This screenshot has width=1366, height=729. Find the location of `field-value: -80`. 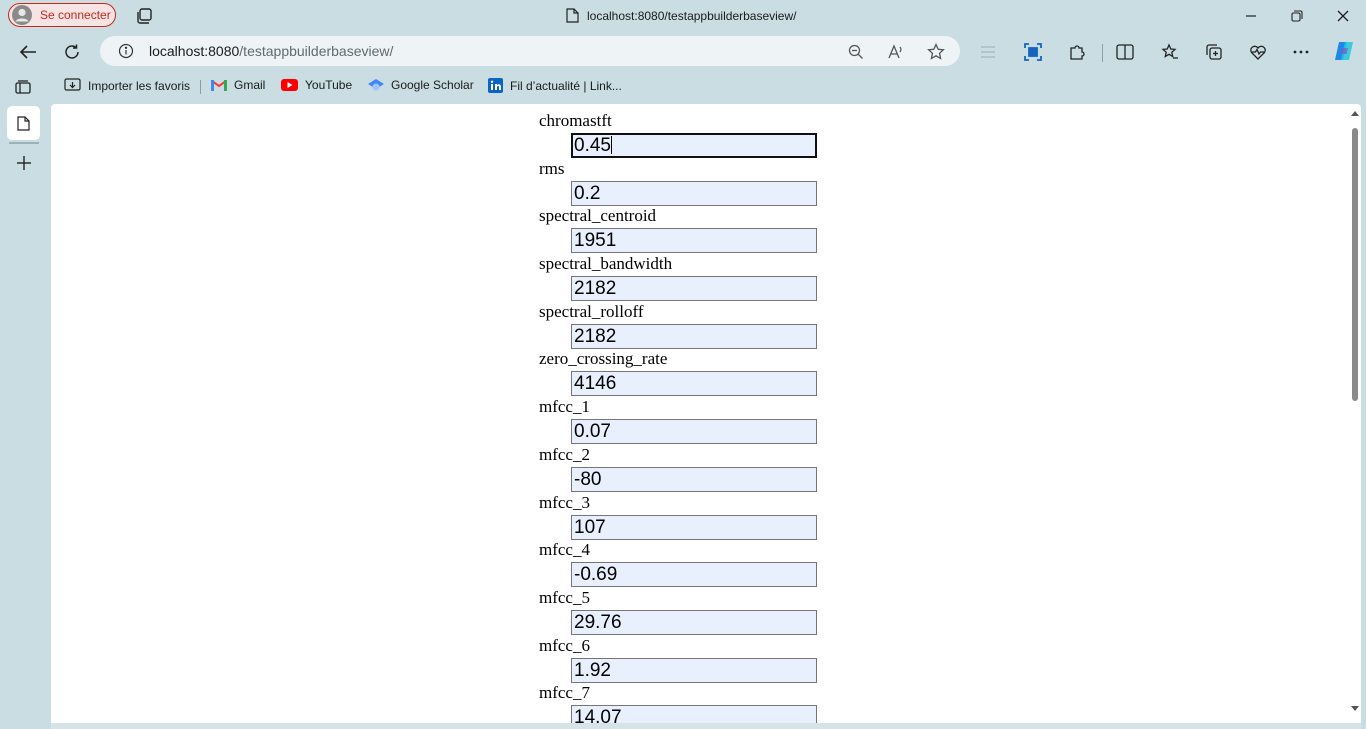

field-value: -80 is located at coordinates (588, 479).